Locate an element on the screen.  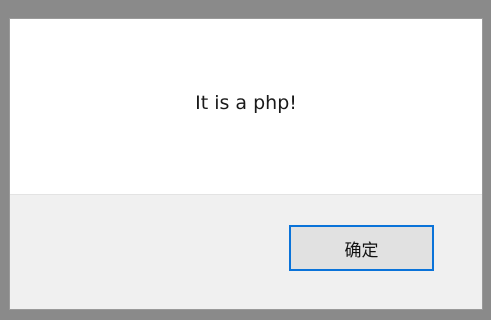
ok-button: 确定 is located at coordinates (361, 248).